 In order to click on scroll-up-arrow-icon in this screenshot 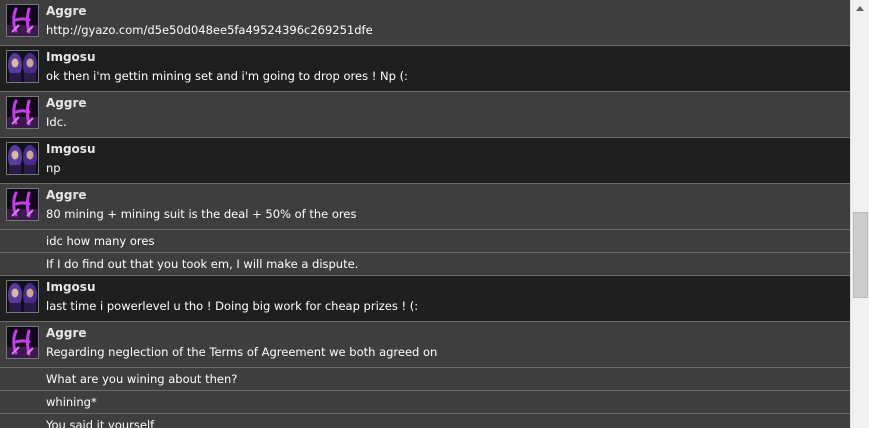, I will do `click(860, 8)`.